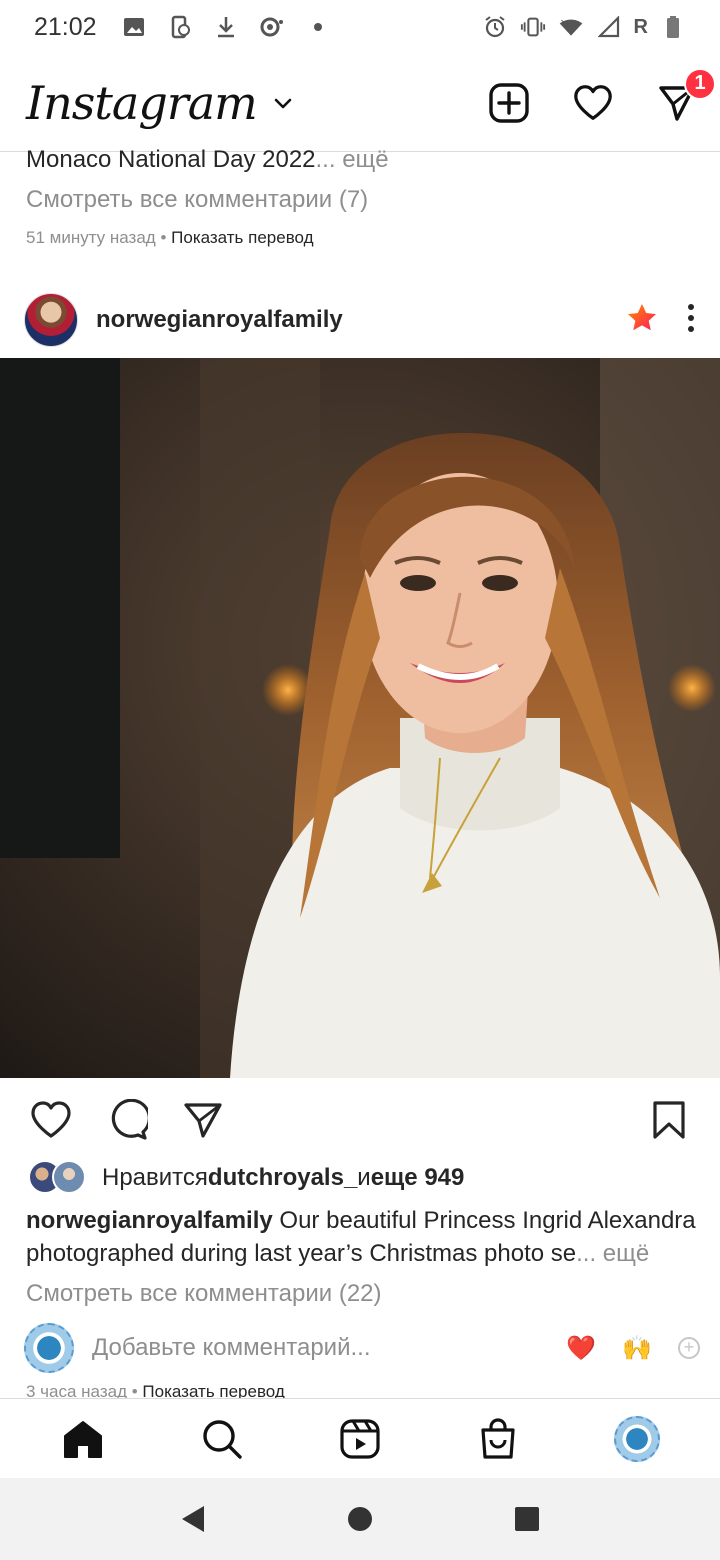 The height and width of the screenshot is (1560, 720). What do you see at coordinates (418, 1178) in the screenshot?
I see `likes-count-link: еще 949` at bounding box center [418, 1178].